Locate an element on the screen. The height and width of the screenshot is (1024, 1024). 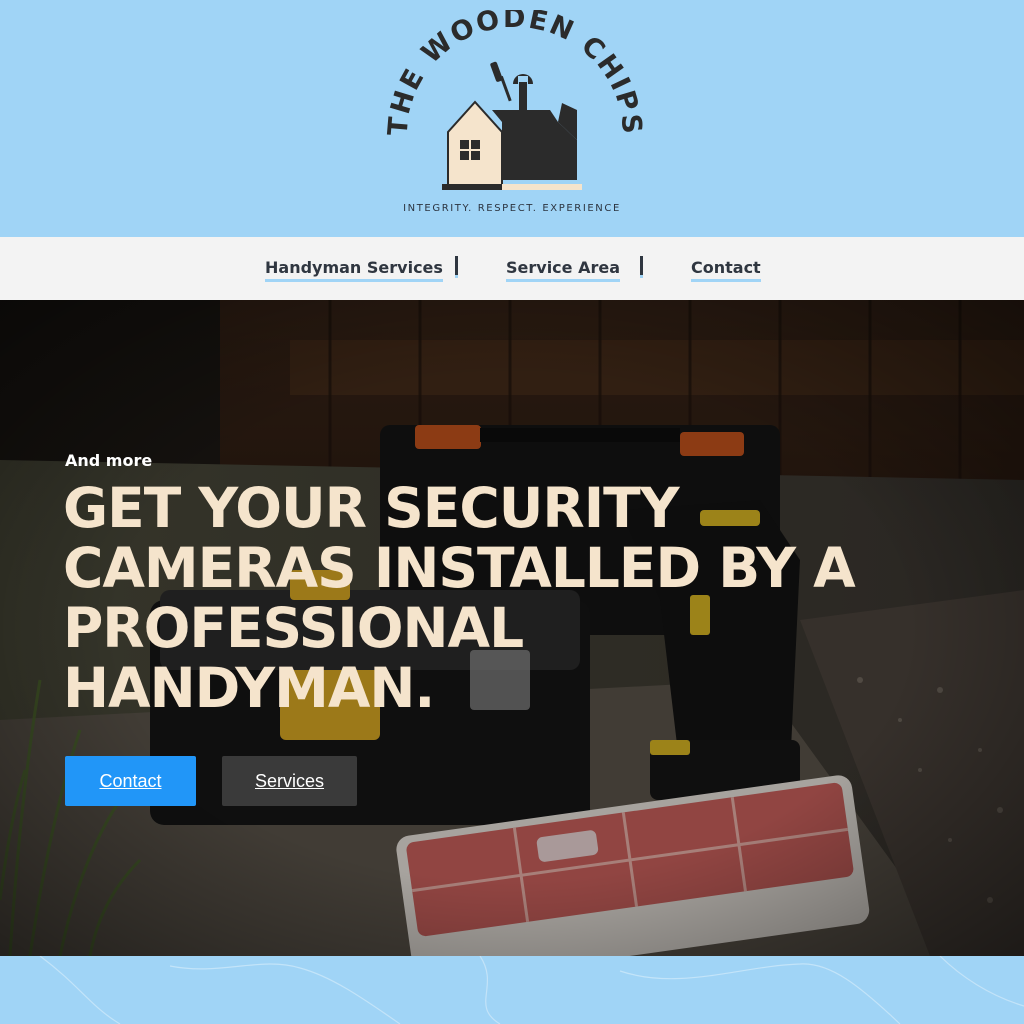
topographic-lines-decoration is located at coordinates (531, 990).